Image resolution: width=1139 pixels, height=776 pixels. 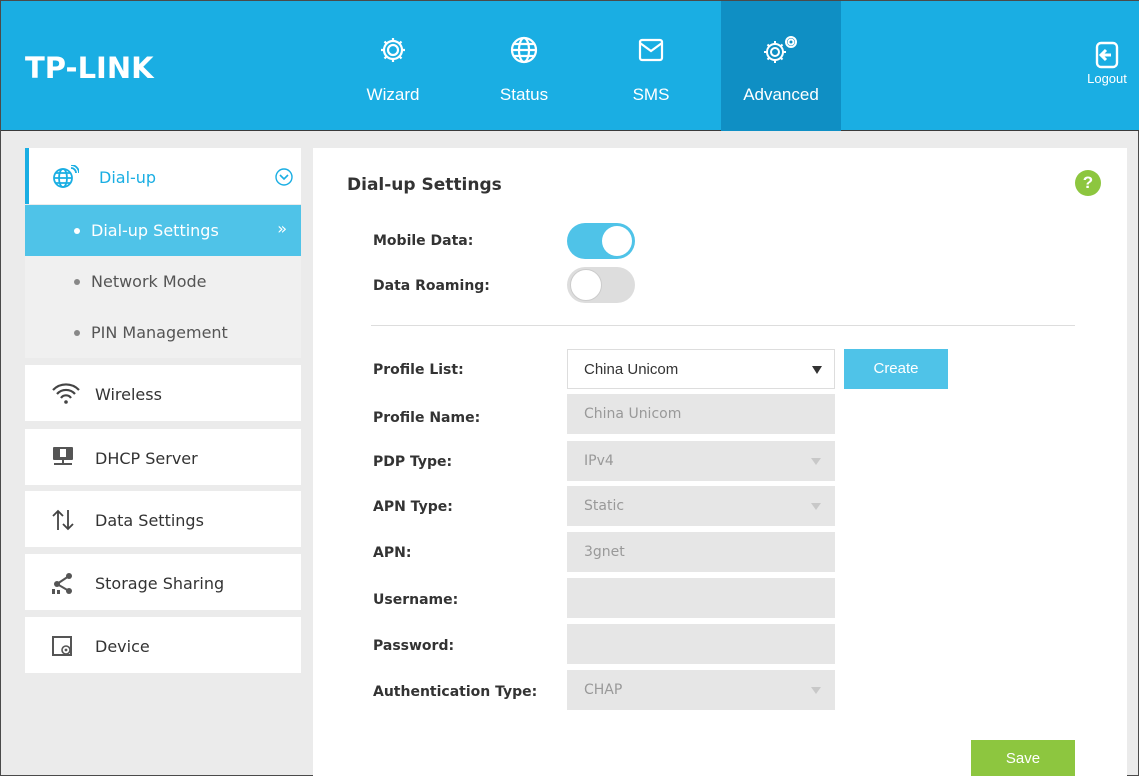 I want to click on sidebar-group-dialup: Dial-up, so click(x=163, y=176).